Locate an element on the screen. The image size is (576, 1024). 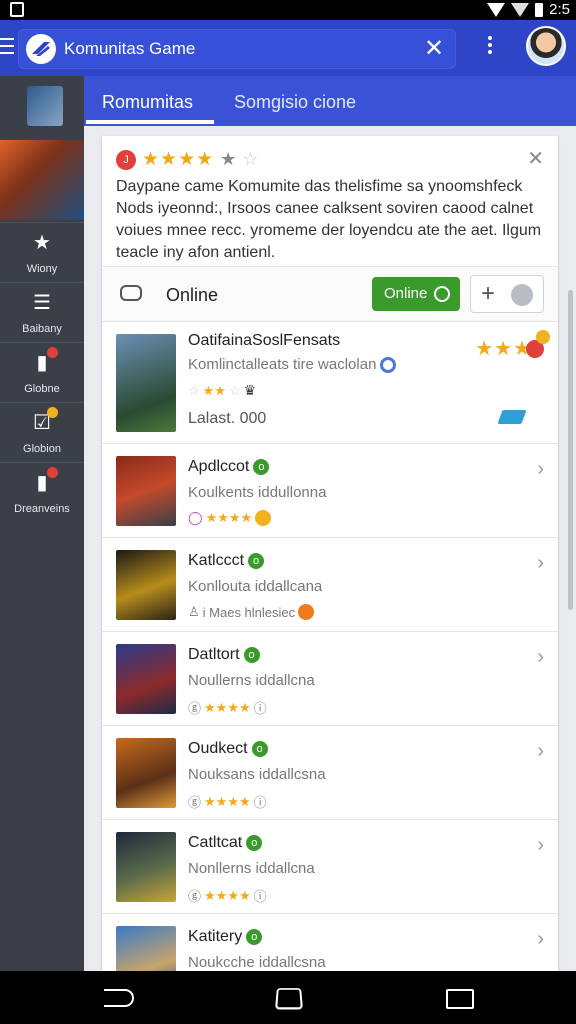
game-meta-text: i Maes hlnlesiec is located at coordinates (249, 612).